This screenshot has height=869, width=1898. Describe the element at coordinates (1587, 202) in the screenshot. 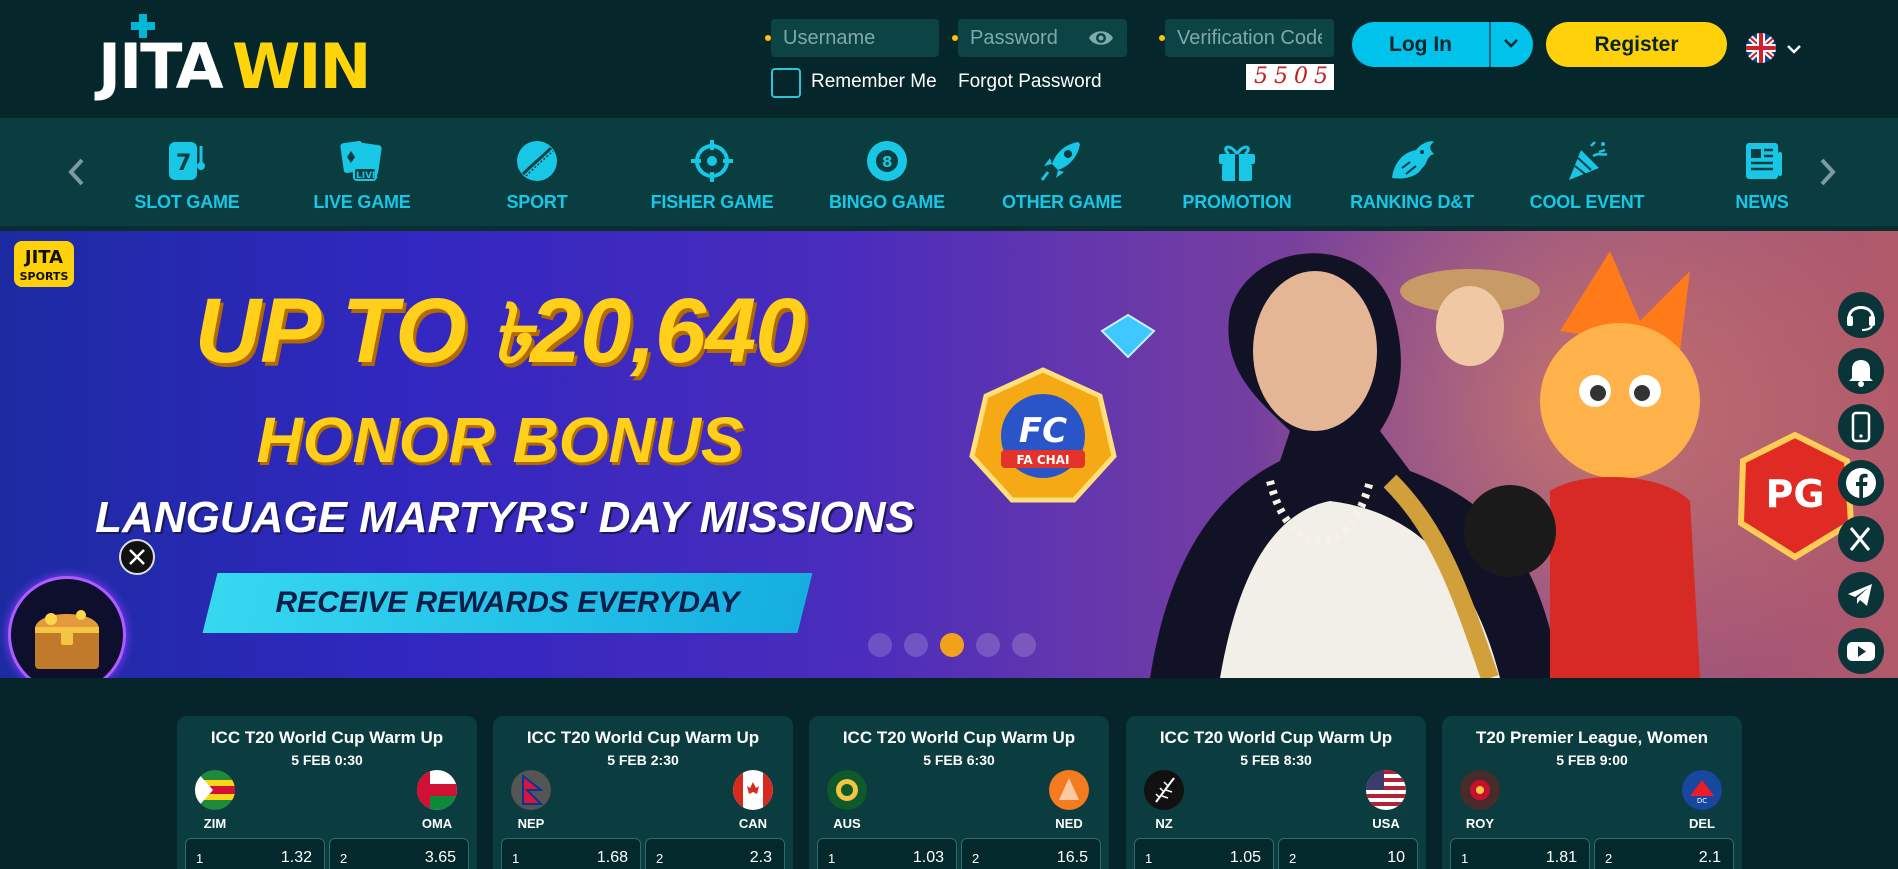

I see `nav-label: COOL EVENT` at that location.